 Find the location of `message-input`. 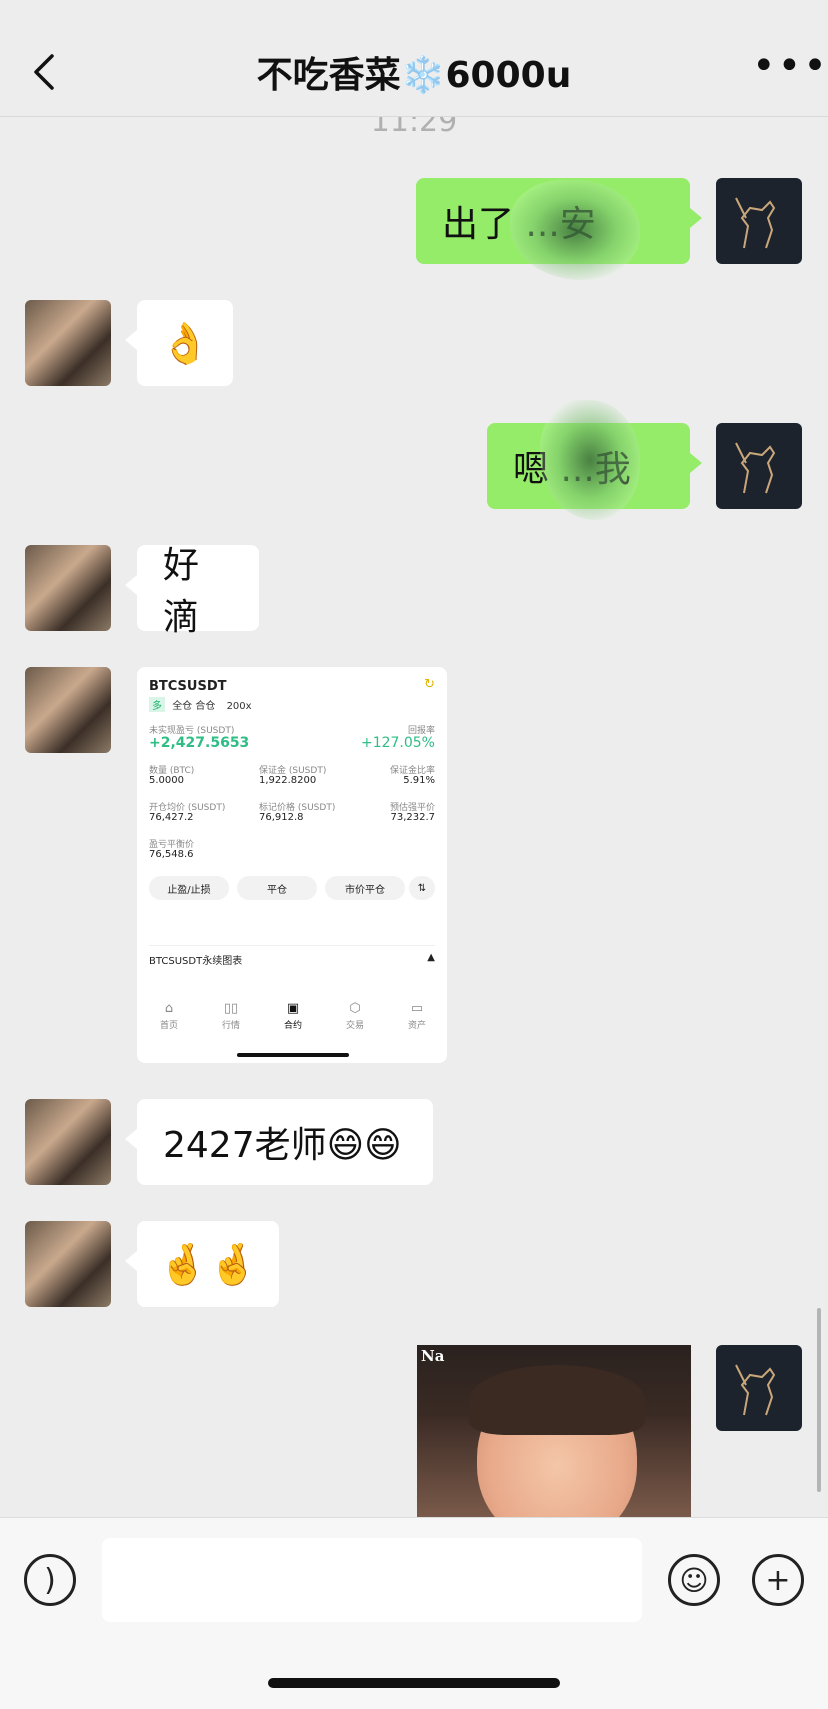

message-input is located at coordinates (372, 1580).